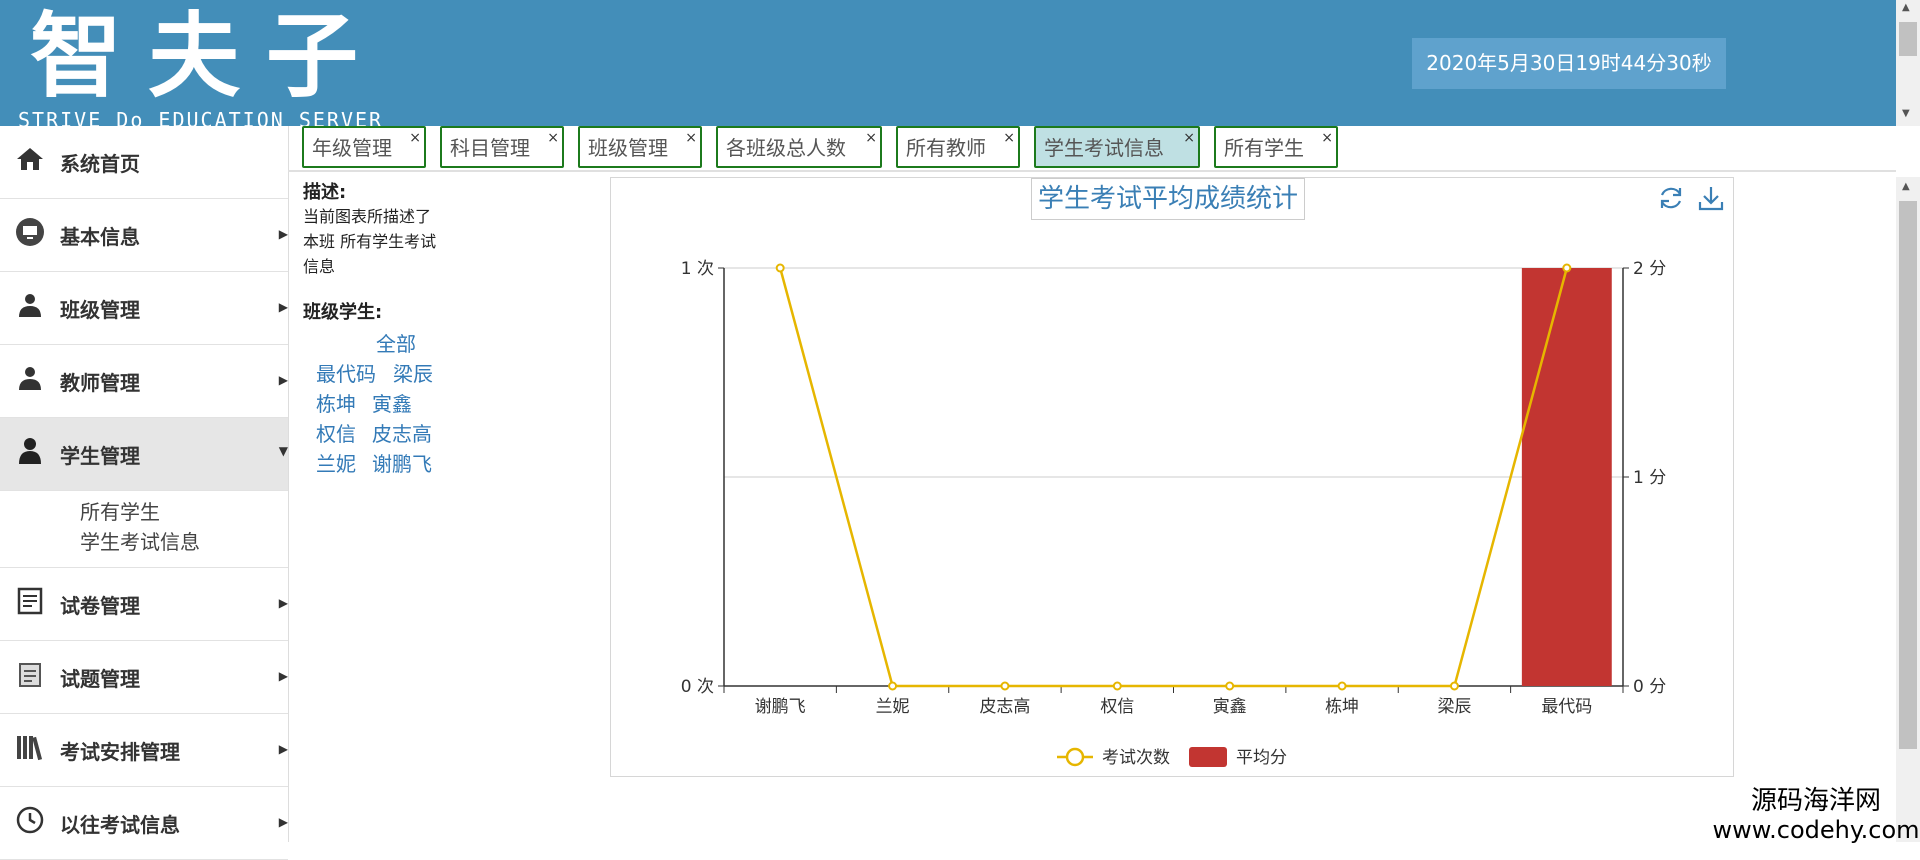 The width and height of the screenshot is (1920, 860). I want to click on window-scrollbar: ▲ ▼, so click(1908, 63).